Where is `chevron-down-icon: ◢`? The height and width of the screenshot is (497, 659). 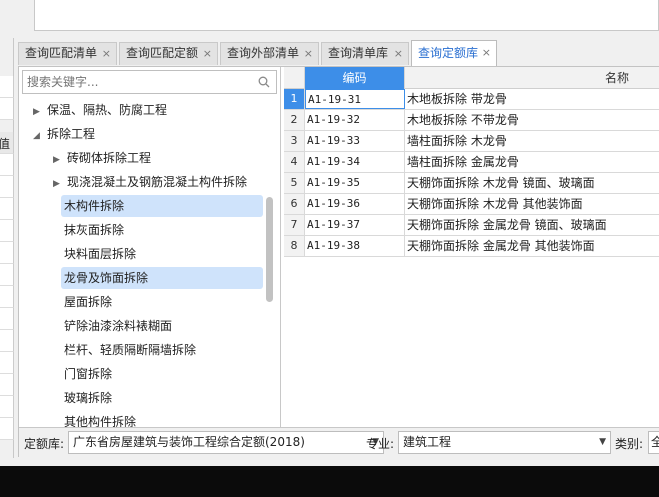
chevron-down-icon: ◢ is located at coordinates (40, 136).